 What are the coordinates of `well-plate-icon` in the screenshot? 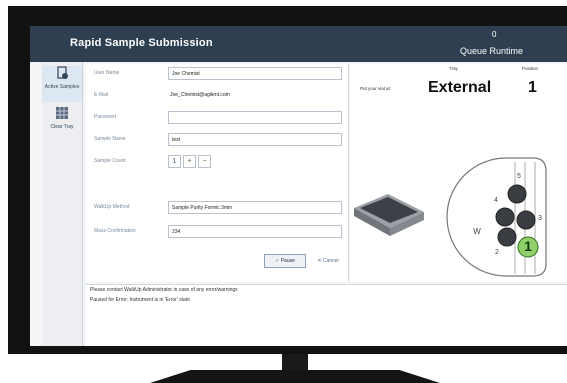 It's located at (389, 215).